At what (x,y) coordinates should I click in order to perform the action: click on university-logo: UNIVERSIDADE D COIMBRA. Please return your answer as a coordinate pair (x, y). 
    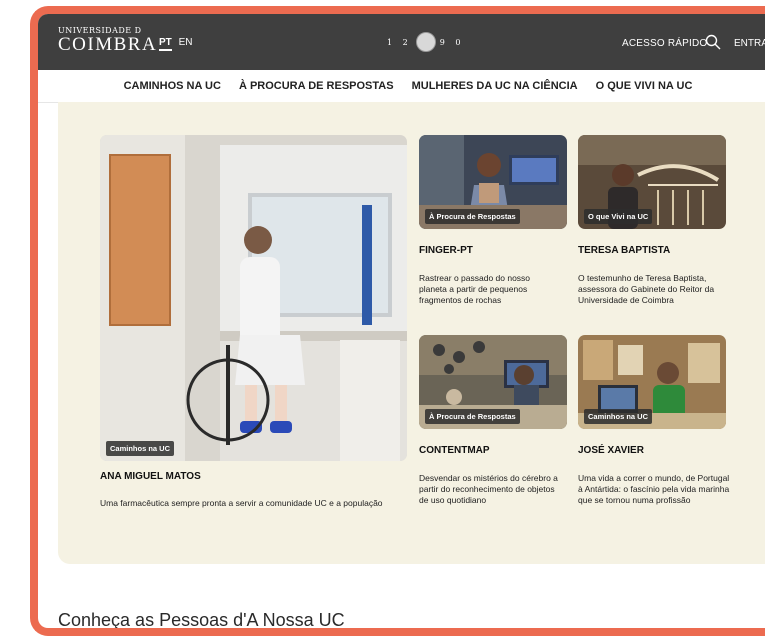
    Looking at the image, I should click on (107, 40).